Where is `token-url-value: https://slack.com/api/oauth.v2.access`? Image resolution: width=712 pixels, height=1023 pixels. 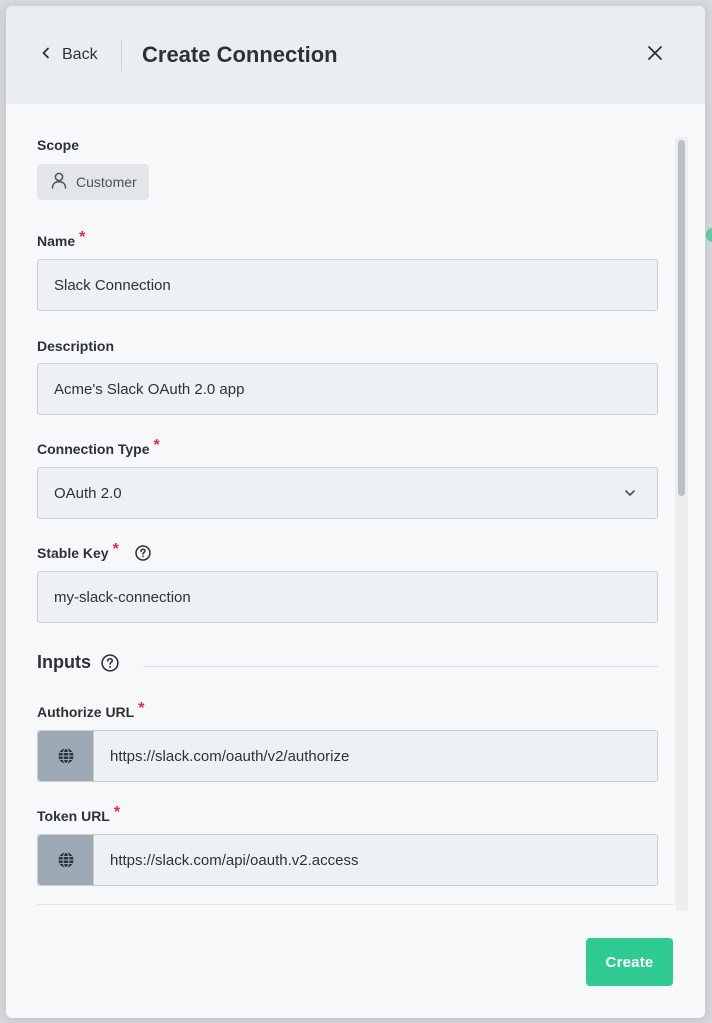
token-url-value: https://slack.com/api/oauth.v2.access is located at coordinates (234, 860).